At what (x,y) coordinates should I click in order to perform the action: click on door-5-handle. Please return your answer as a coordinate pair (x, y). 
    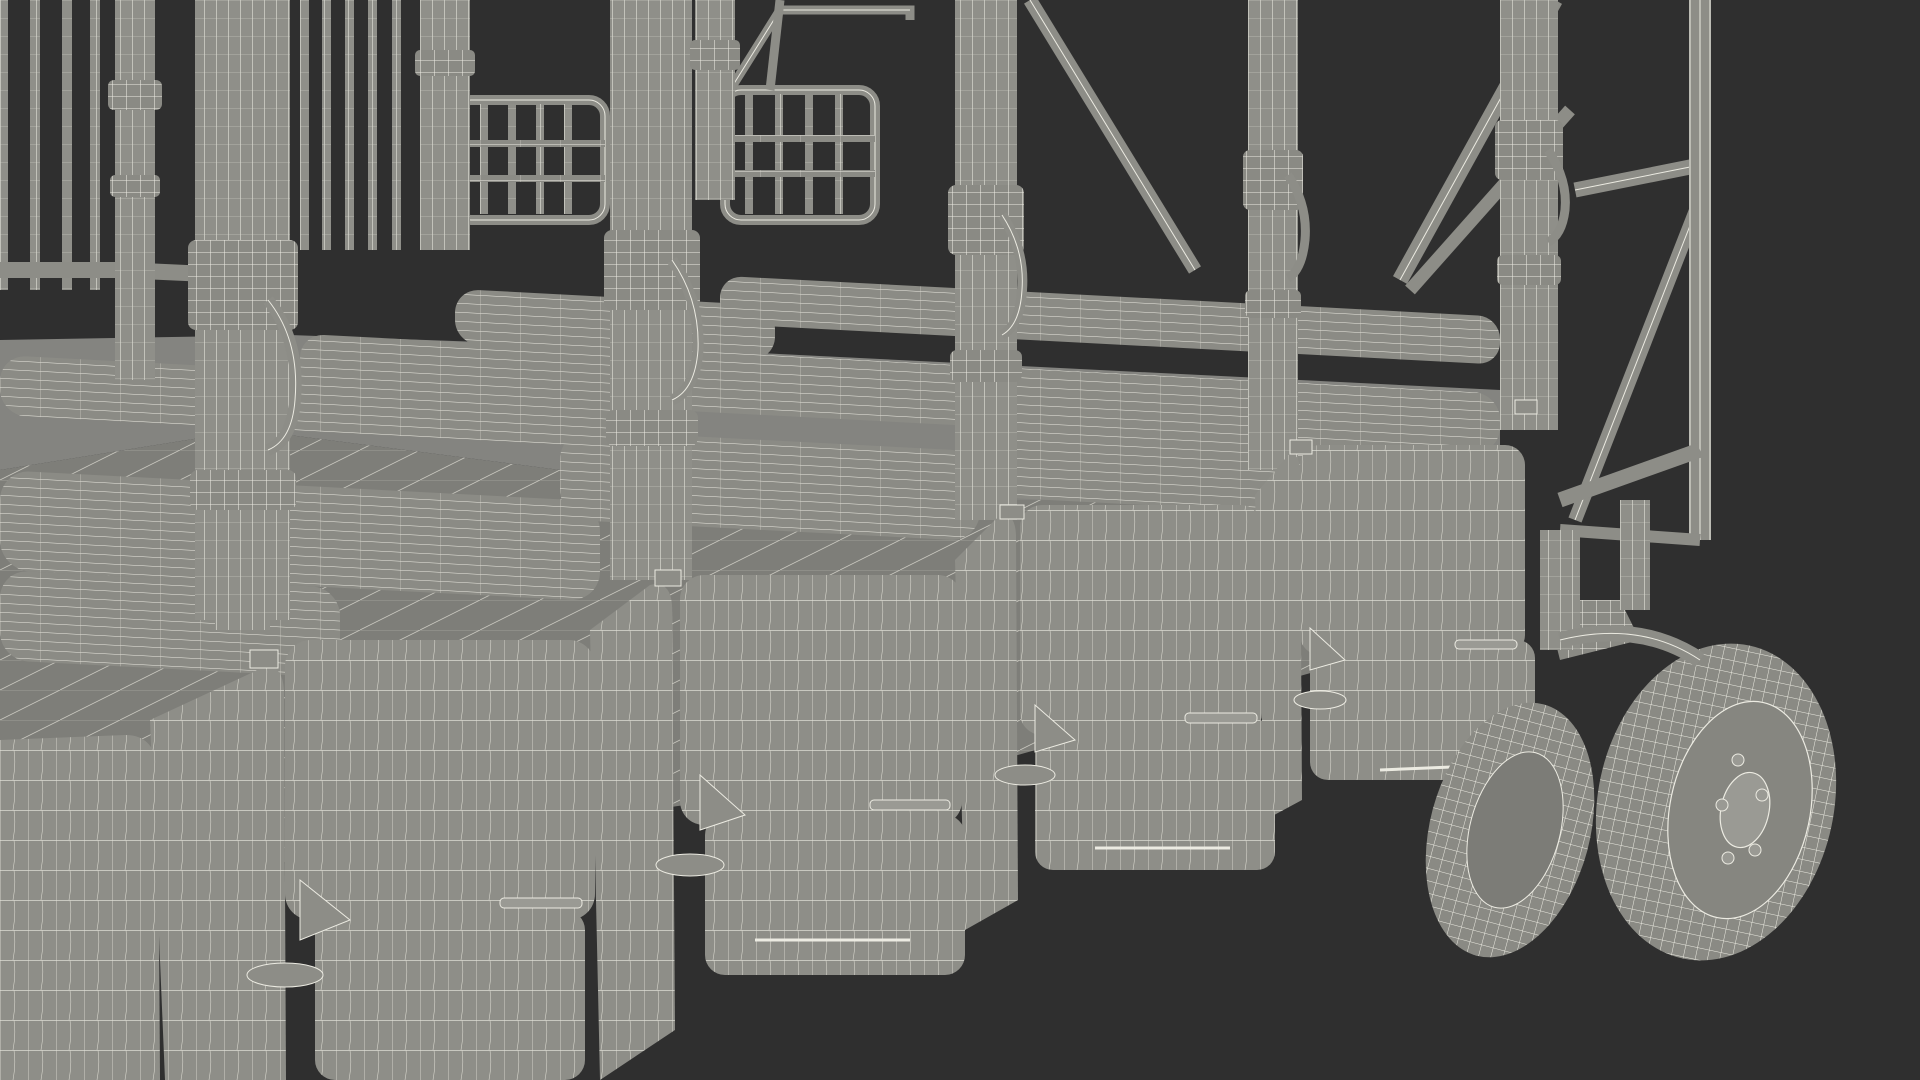
    Looking at the image, I should click on (1486, 644).